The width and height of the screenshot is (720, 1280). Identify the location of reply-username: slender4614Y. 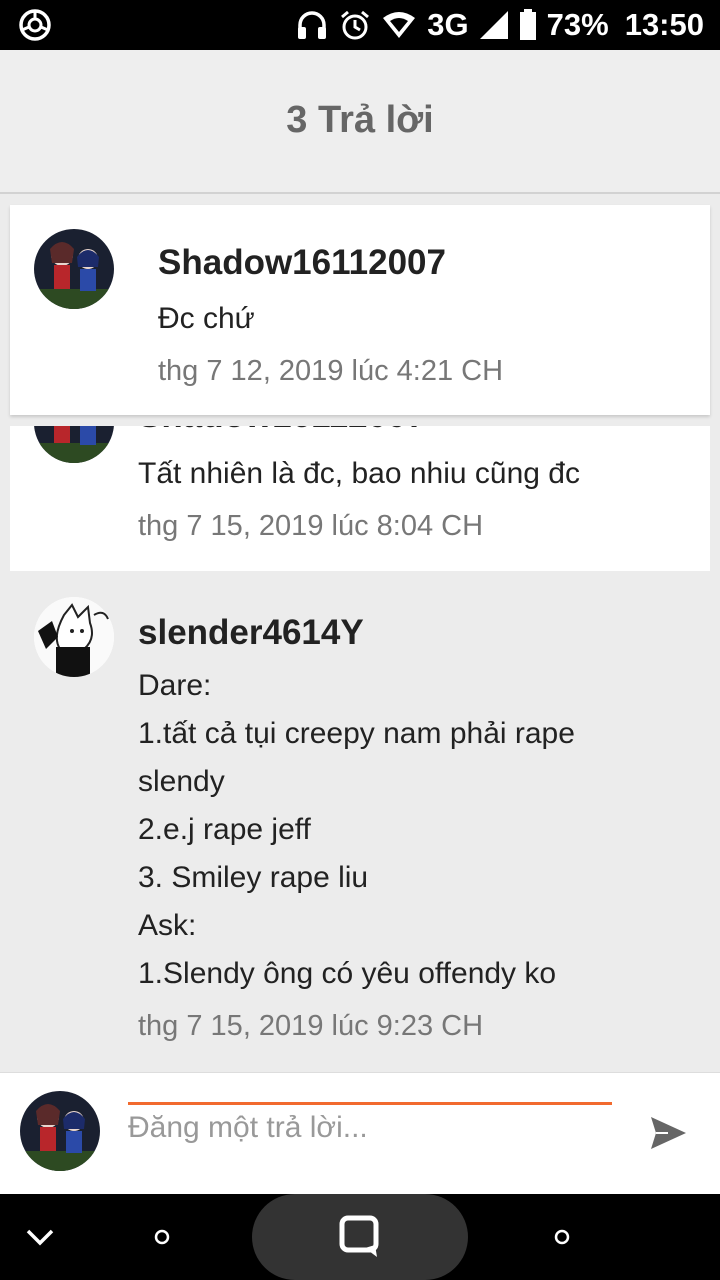
(251, 633).